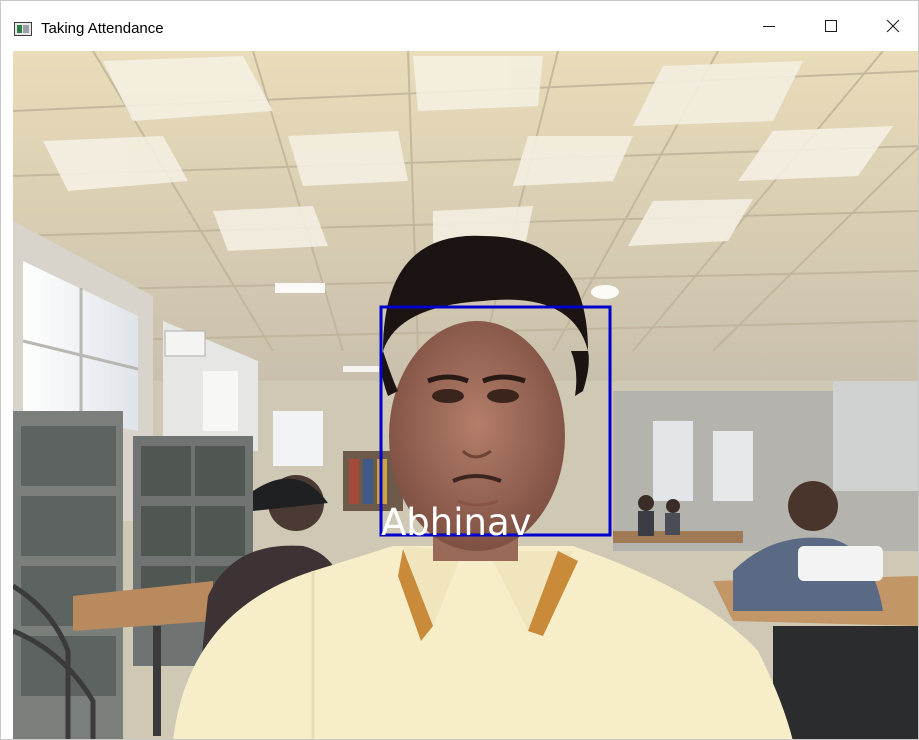  I want to click on title-bar: Taking Attendance, so click(459, 26).